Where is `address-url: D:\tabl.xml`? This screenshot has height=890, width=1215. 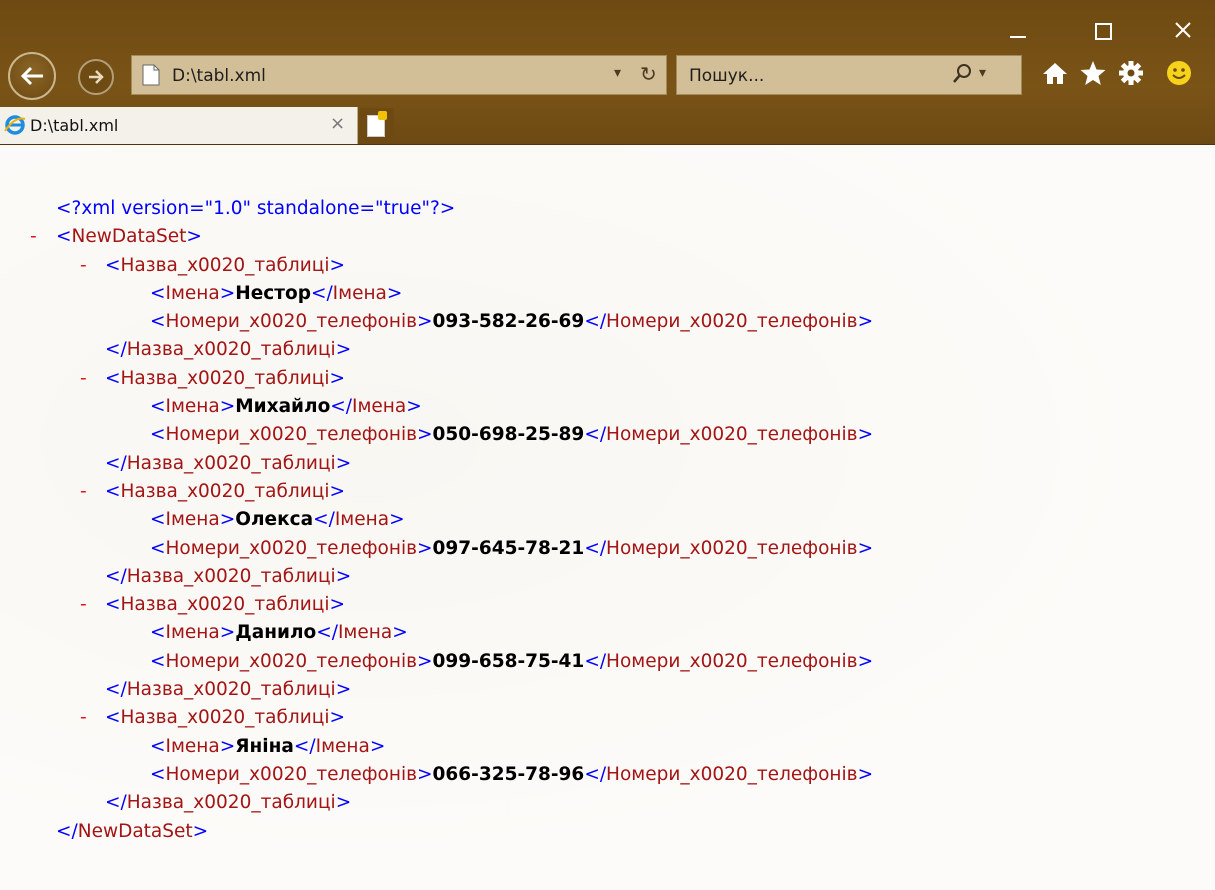
address-url: D:\tabl.xml is located at coordinates (219, 76).